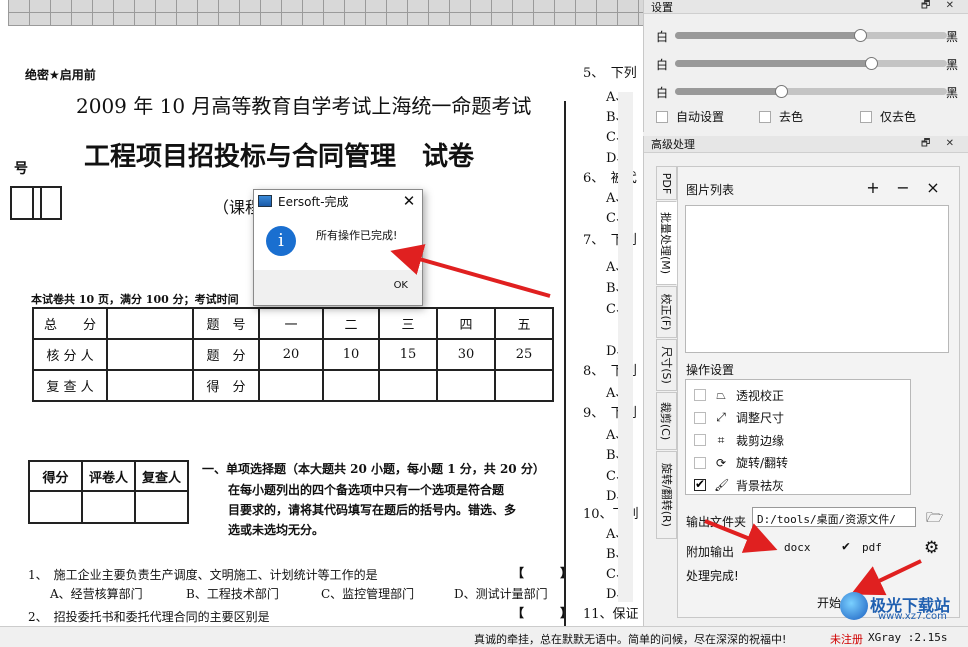  I want to click on decolor-only-checkbox: 仅去色, so click(888, 116).